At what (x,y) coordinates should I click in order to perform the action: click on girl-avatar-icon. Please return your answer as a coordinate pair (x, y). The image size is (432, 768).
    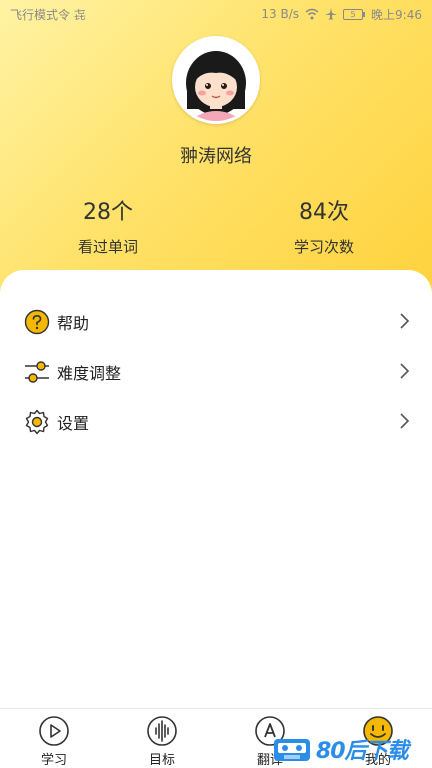
    Looking at the image, I should click on (216, 80).